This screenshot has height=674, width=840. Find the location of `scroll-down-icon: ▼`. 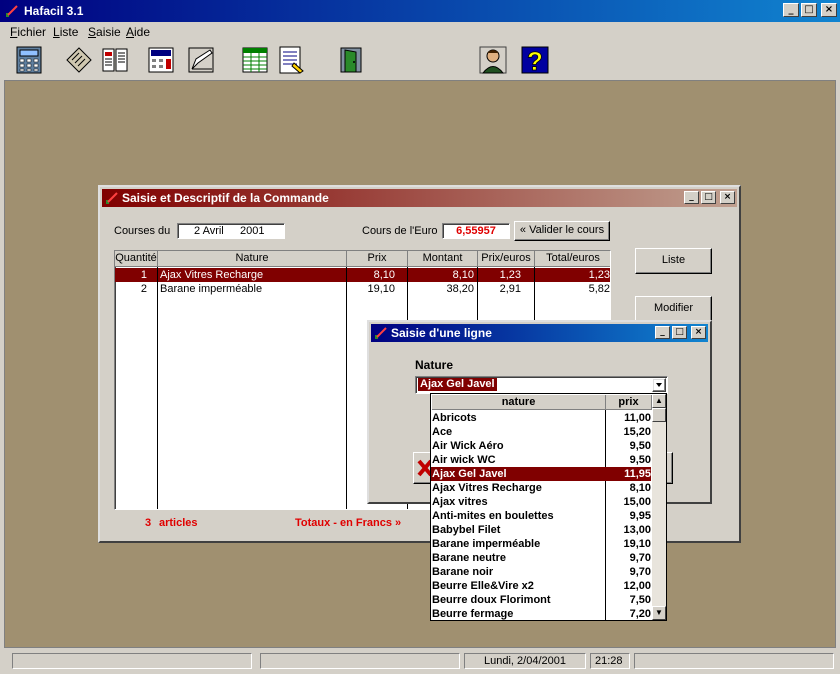

scroll-down-icon: ▼ is located at coordinates (659, 613).